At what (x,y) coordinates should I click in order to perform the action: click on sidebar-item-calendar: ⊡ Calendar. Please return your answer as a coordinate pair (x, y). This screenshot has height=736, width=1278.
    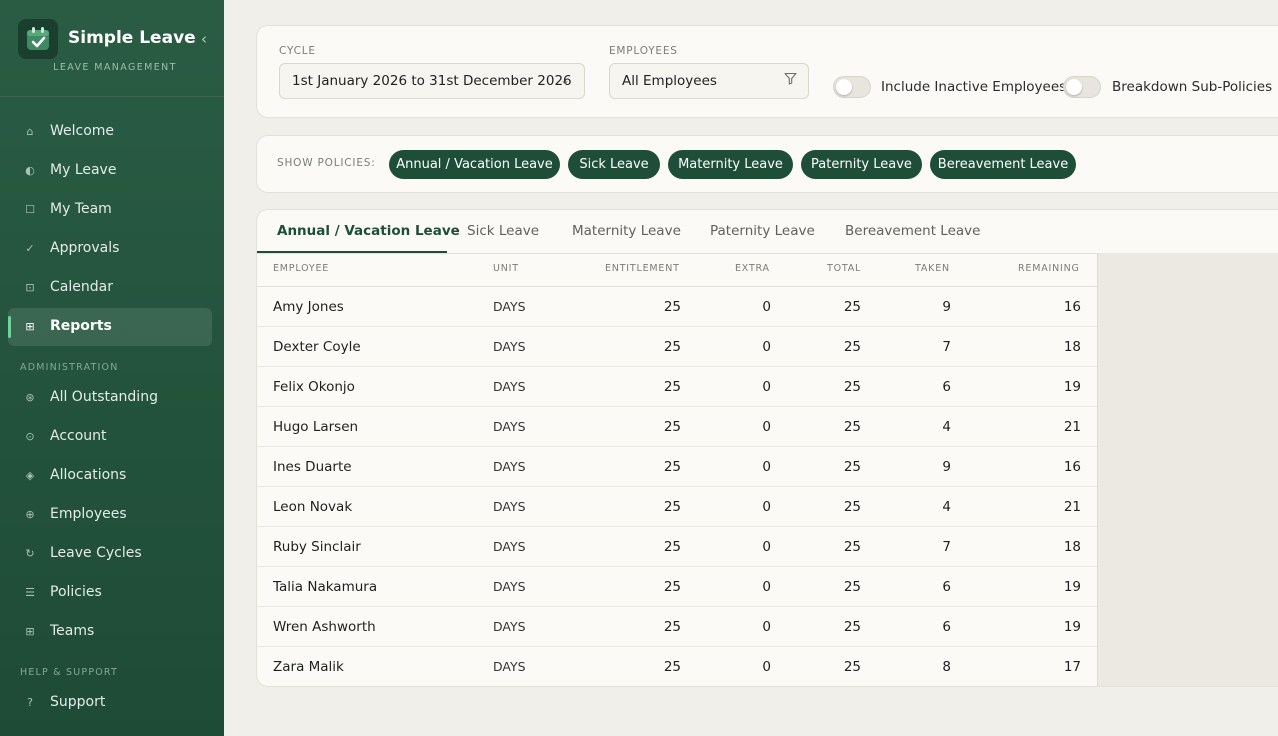
    Looking at the image, I should click on (110, 288).